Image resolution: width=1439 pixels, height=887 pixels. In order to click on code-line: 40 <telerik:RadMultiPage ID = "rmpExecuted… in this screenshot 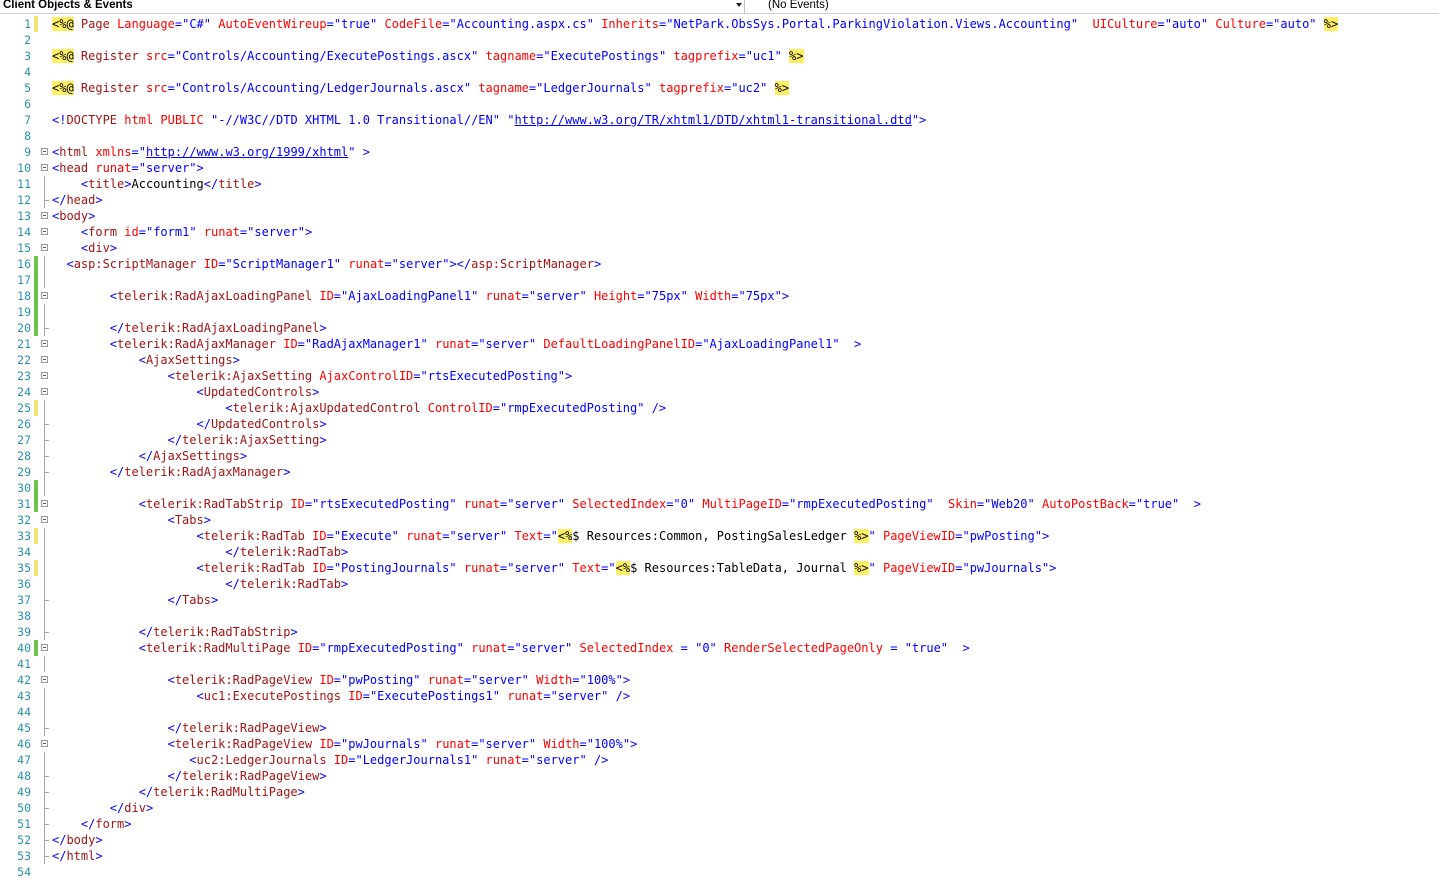, I will do `click(719, 648)`.